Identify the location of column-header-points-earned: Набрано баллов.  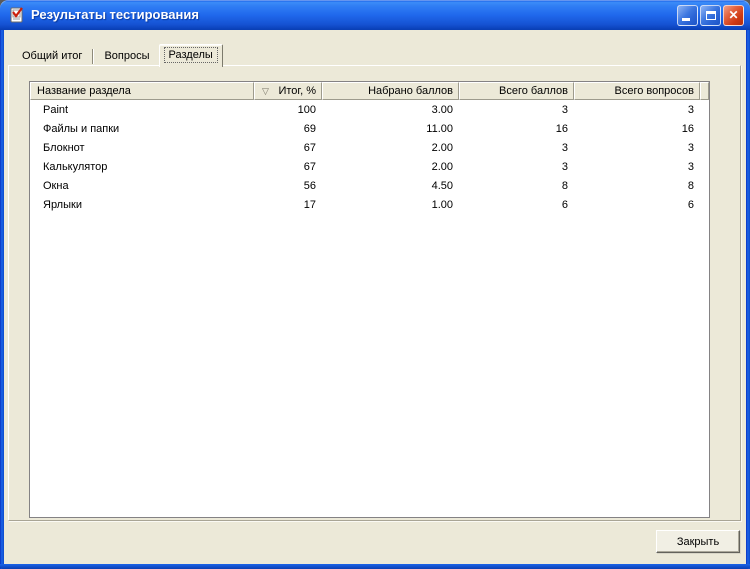
(390, 91).